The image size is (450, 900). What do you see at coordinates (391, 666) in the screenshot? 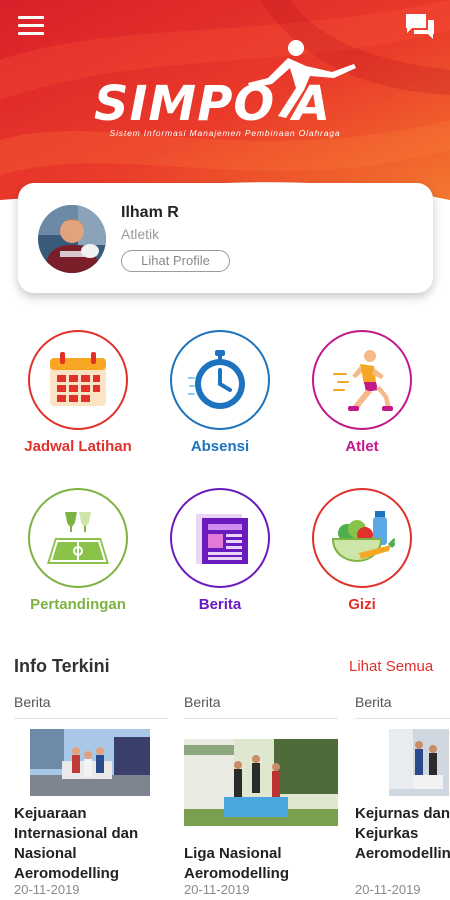
I see `see-all-link: Lihat Semua` at bounding box center [391, 666].